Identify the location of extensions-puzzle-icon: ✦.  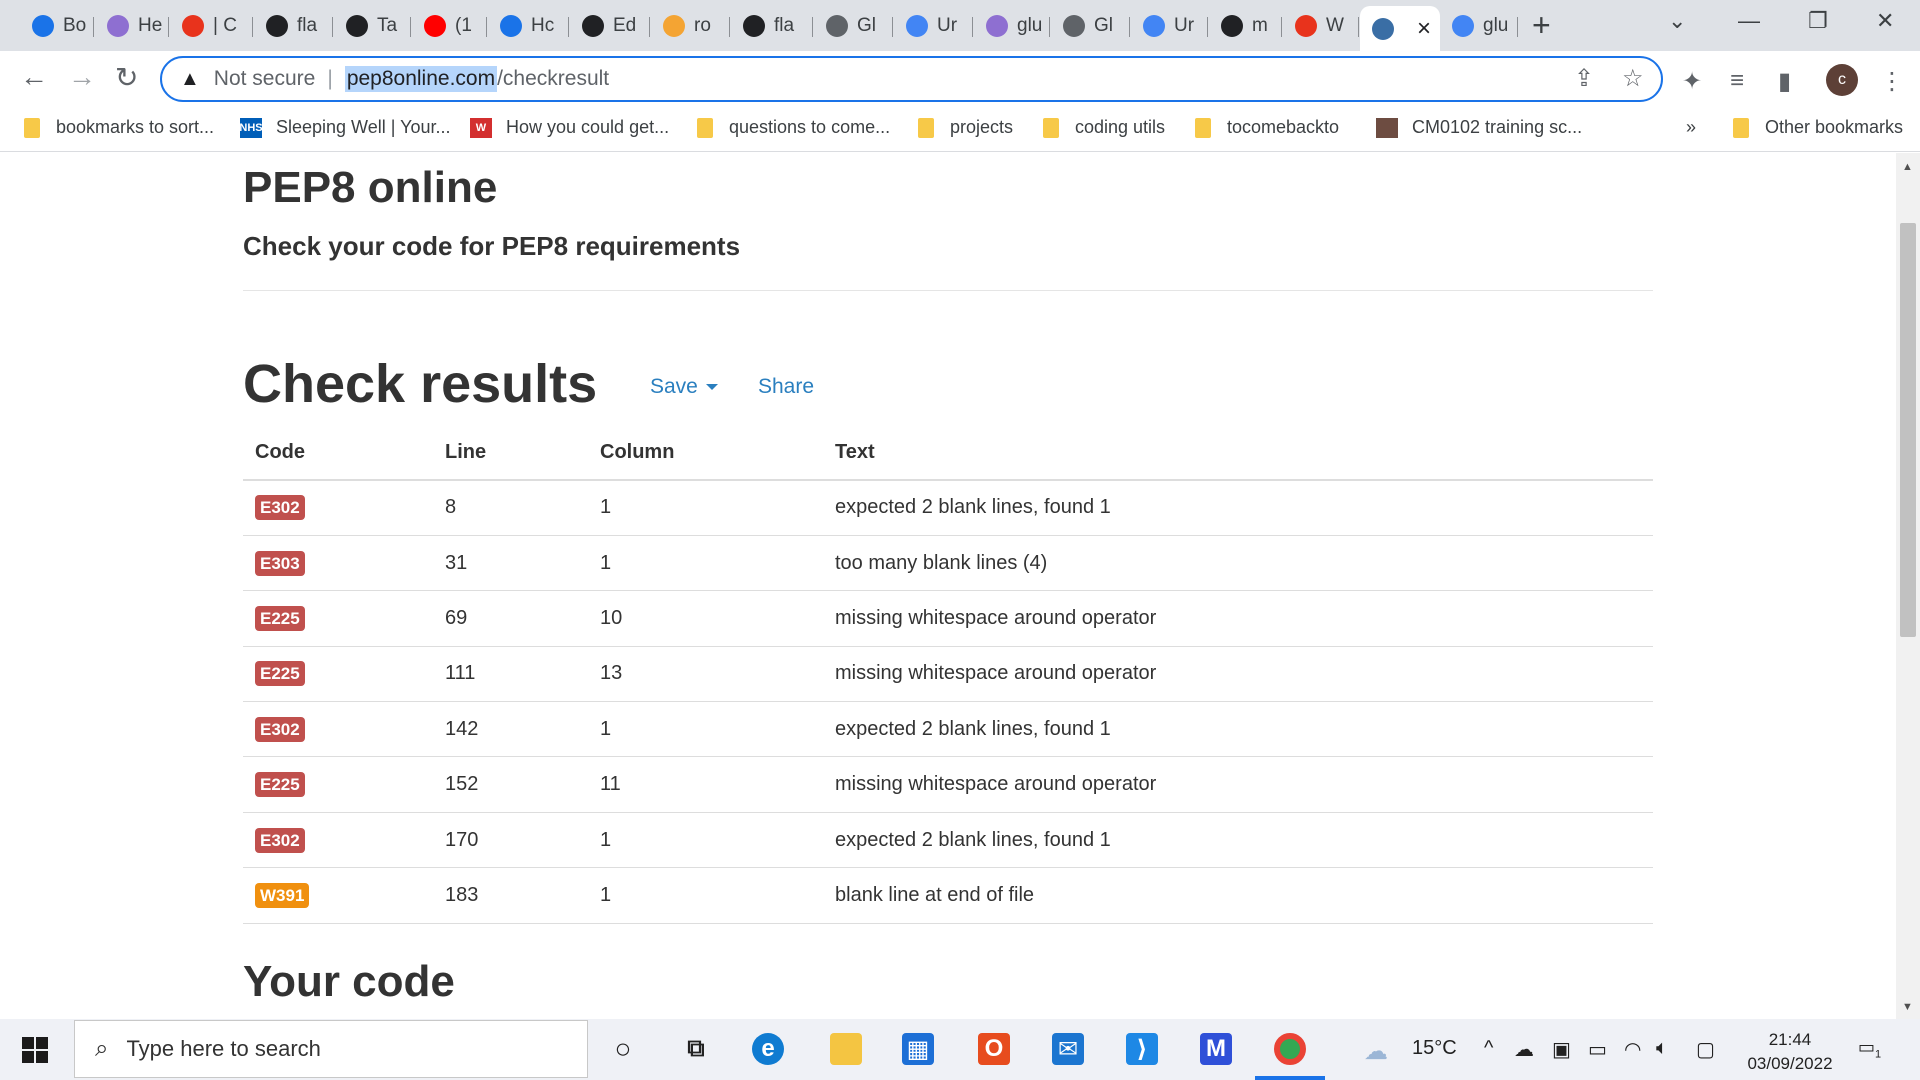
(1692, 81).